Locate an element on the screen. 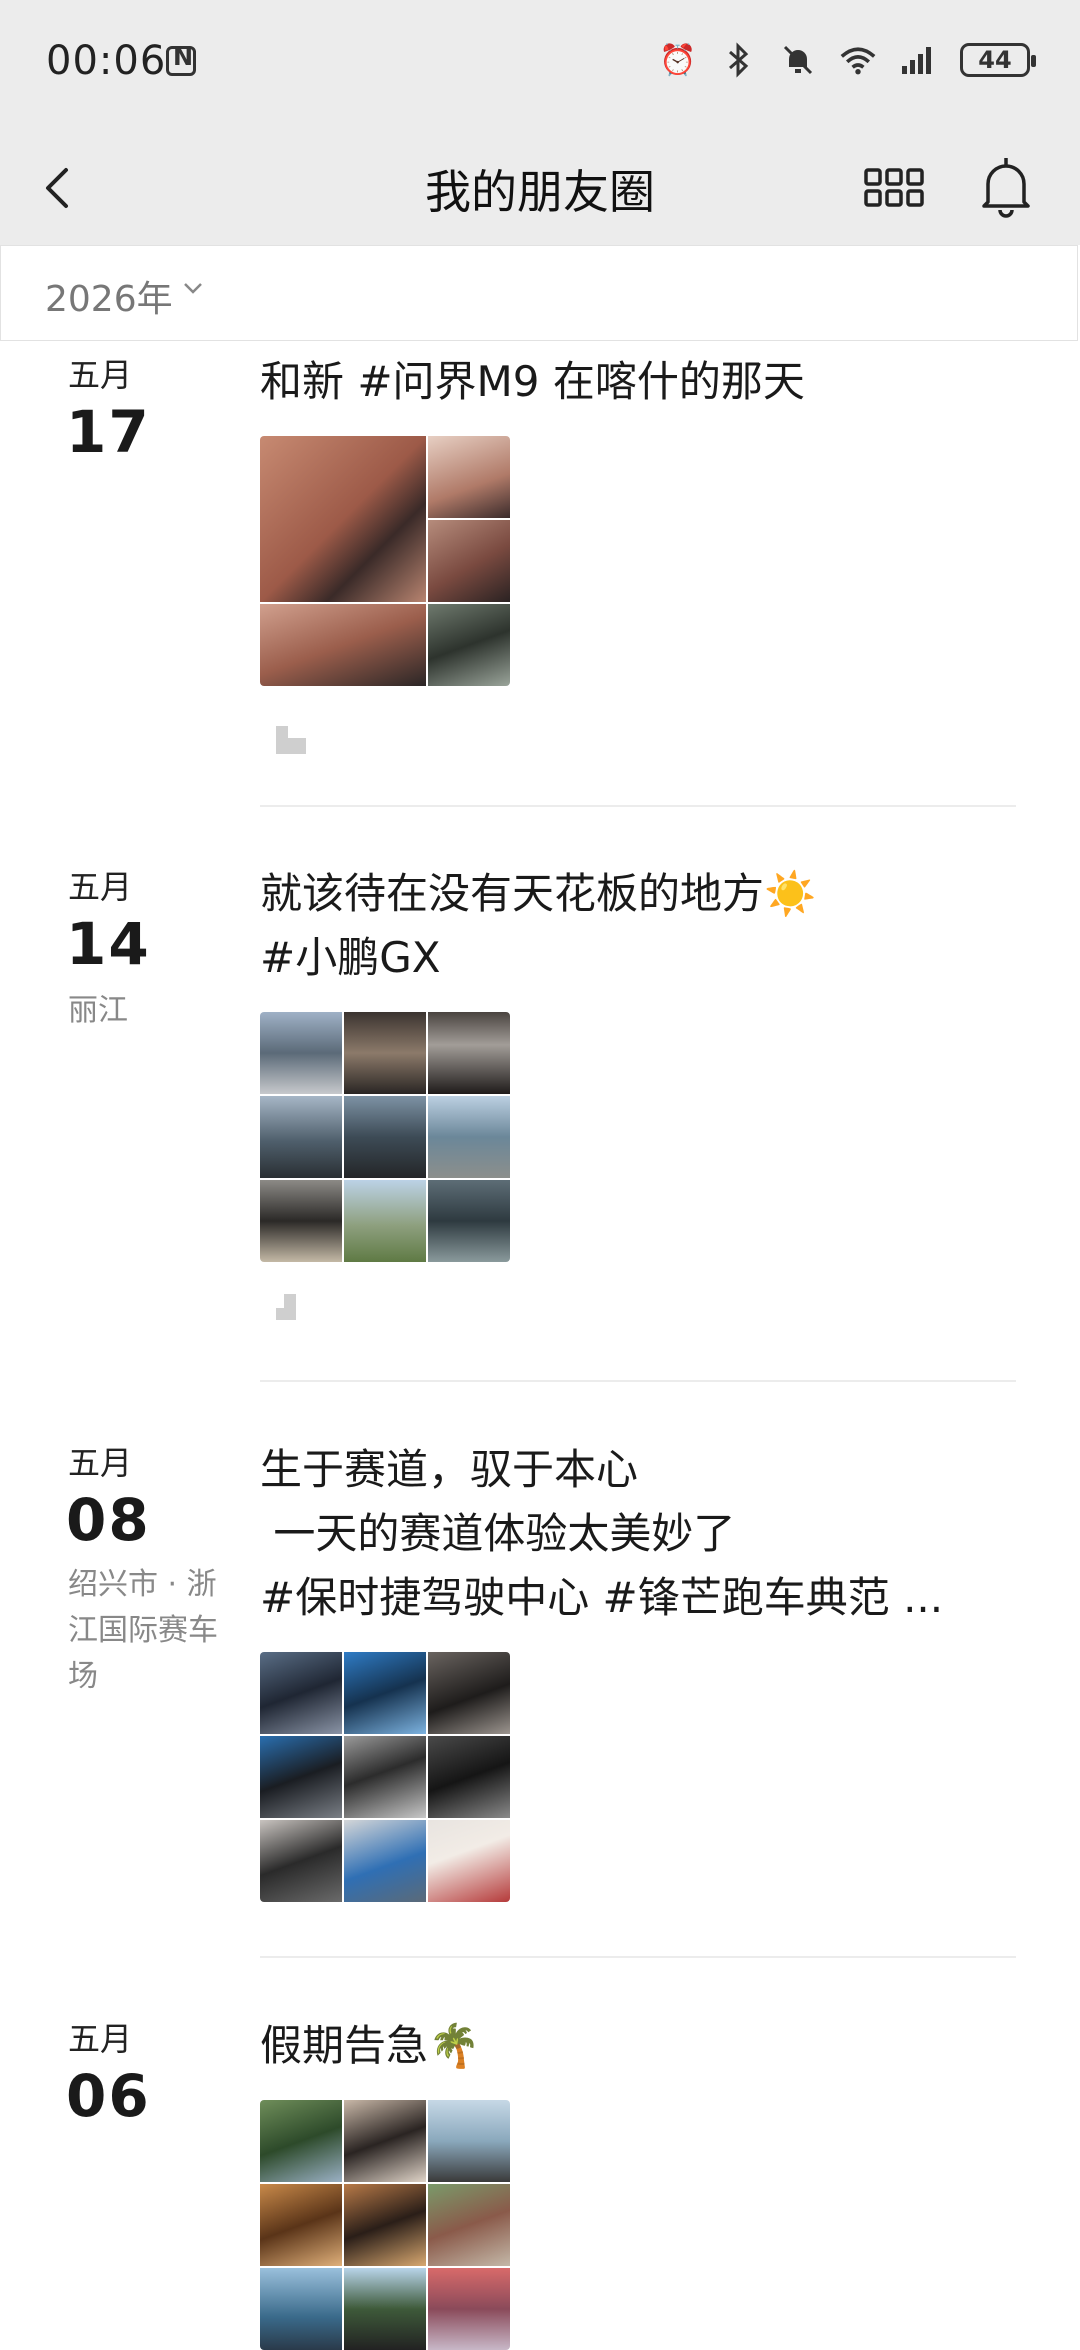 This screenshot has width=1080, height=2350. battery-indicator: 44 is located at coordinates (998, 60).